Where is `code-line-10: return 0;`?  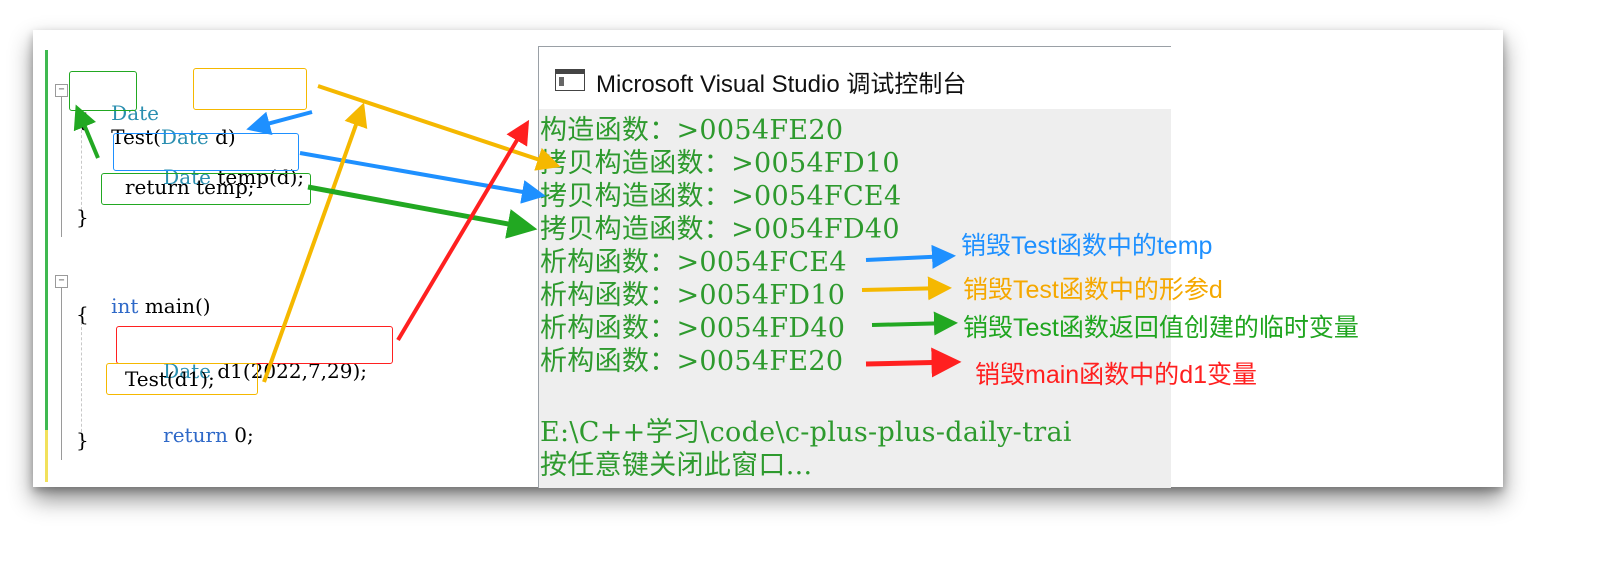
code-line-10: return 0; is located at coordinates (189, 435).